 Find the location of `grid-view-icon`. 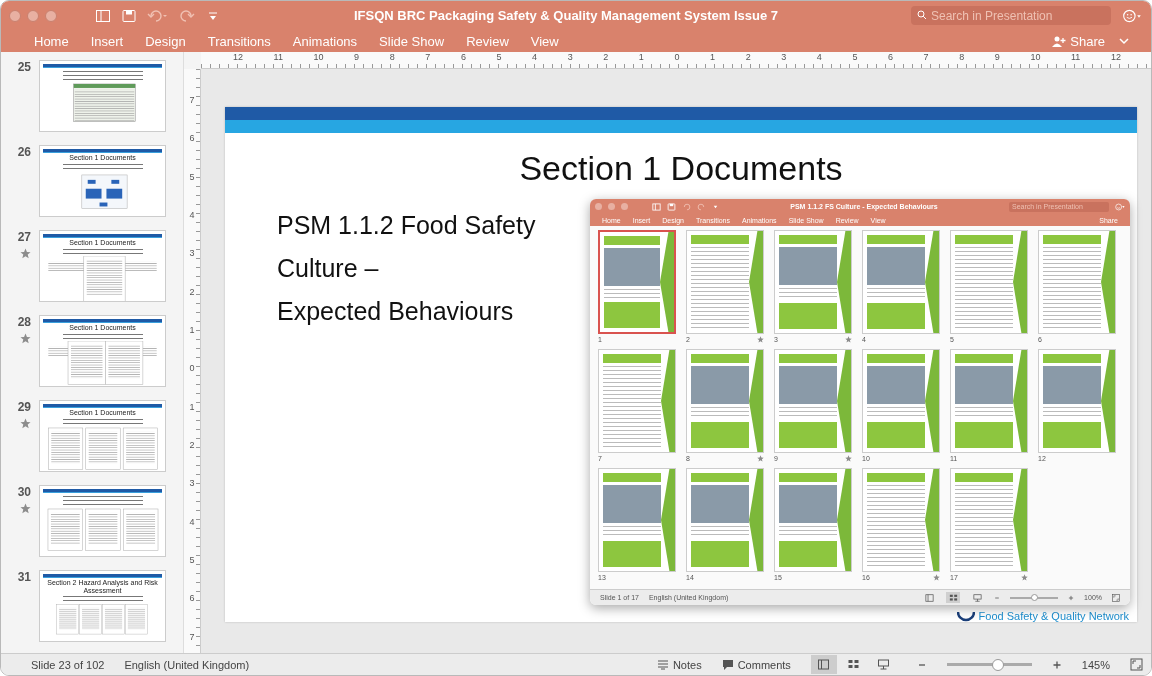

grid-view-icon is located at coordinates (953, 597).